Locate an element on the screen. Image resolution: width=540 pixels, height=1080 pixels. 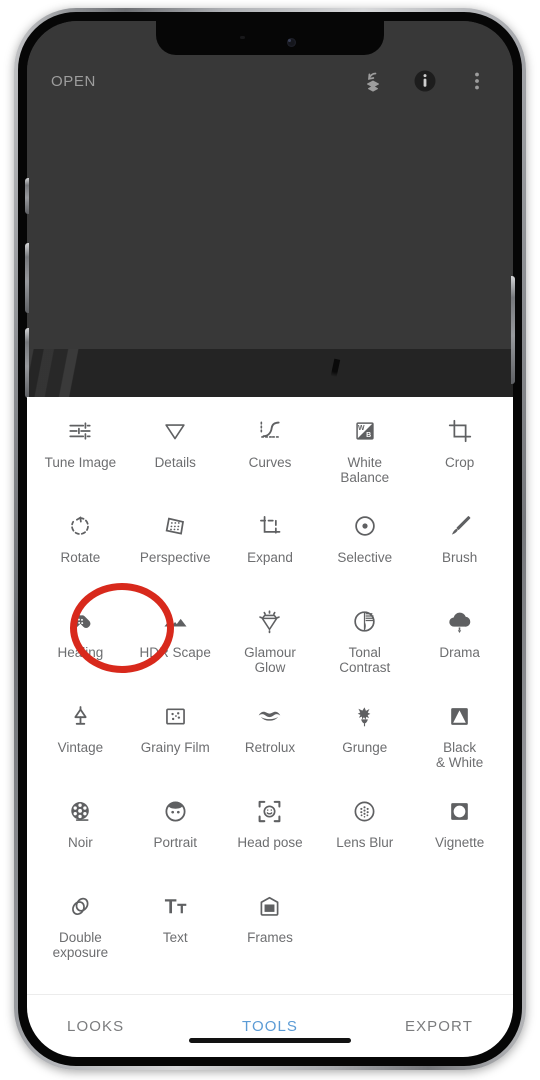
retrolux-icon is located at coordinates (270, 716).